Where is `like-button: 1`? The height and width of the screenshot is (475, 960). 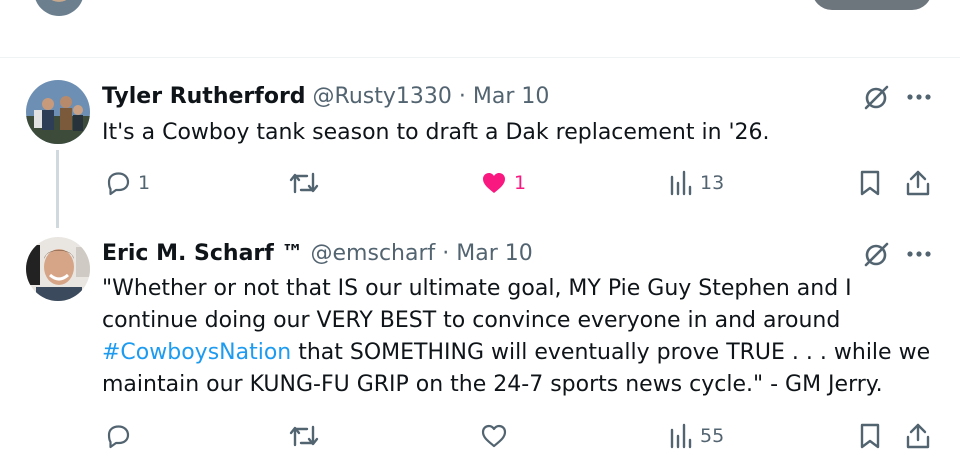
like-button: 1 is located at coordinates (503, 183).